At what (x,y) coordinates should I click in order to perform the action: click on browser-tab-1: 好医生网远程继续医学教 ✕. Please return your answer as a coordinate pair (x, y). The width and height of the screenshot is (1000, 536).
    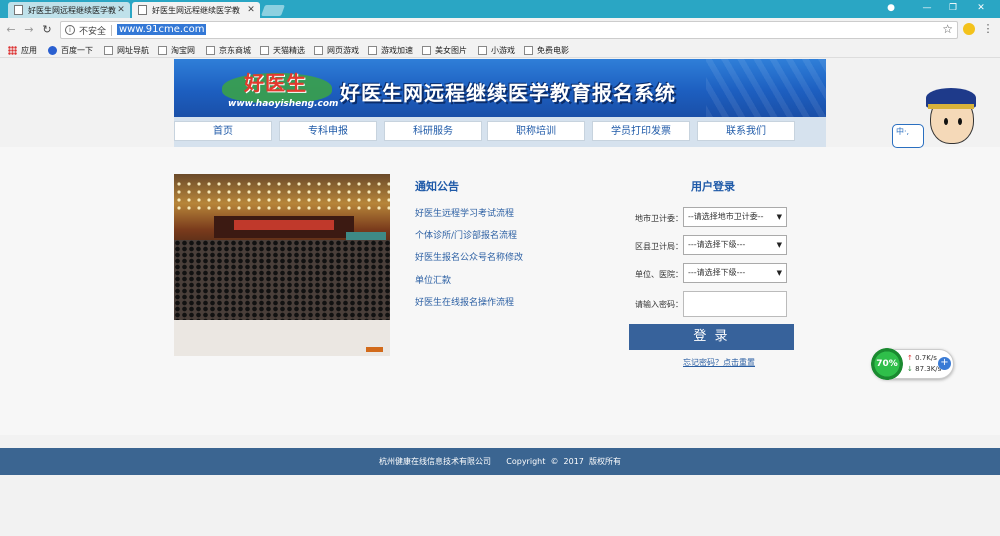
    Looking at the image, I should click on (69, 10).